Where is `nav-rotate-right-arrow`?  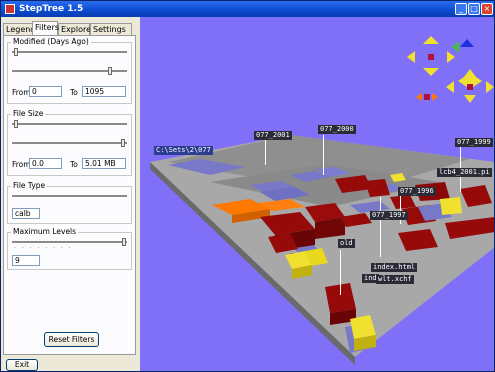
nav-rotate-right-arrow is located at coordinates (490, 87).